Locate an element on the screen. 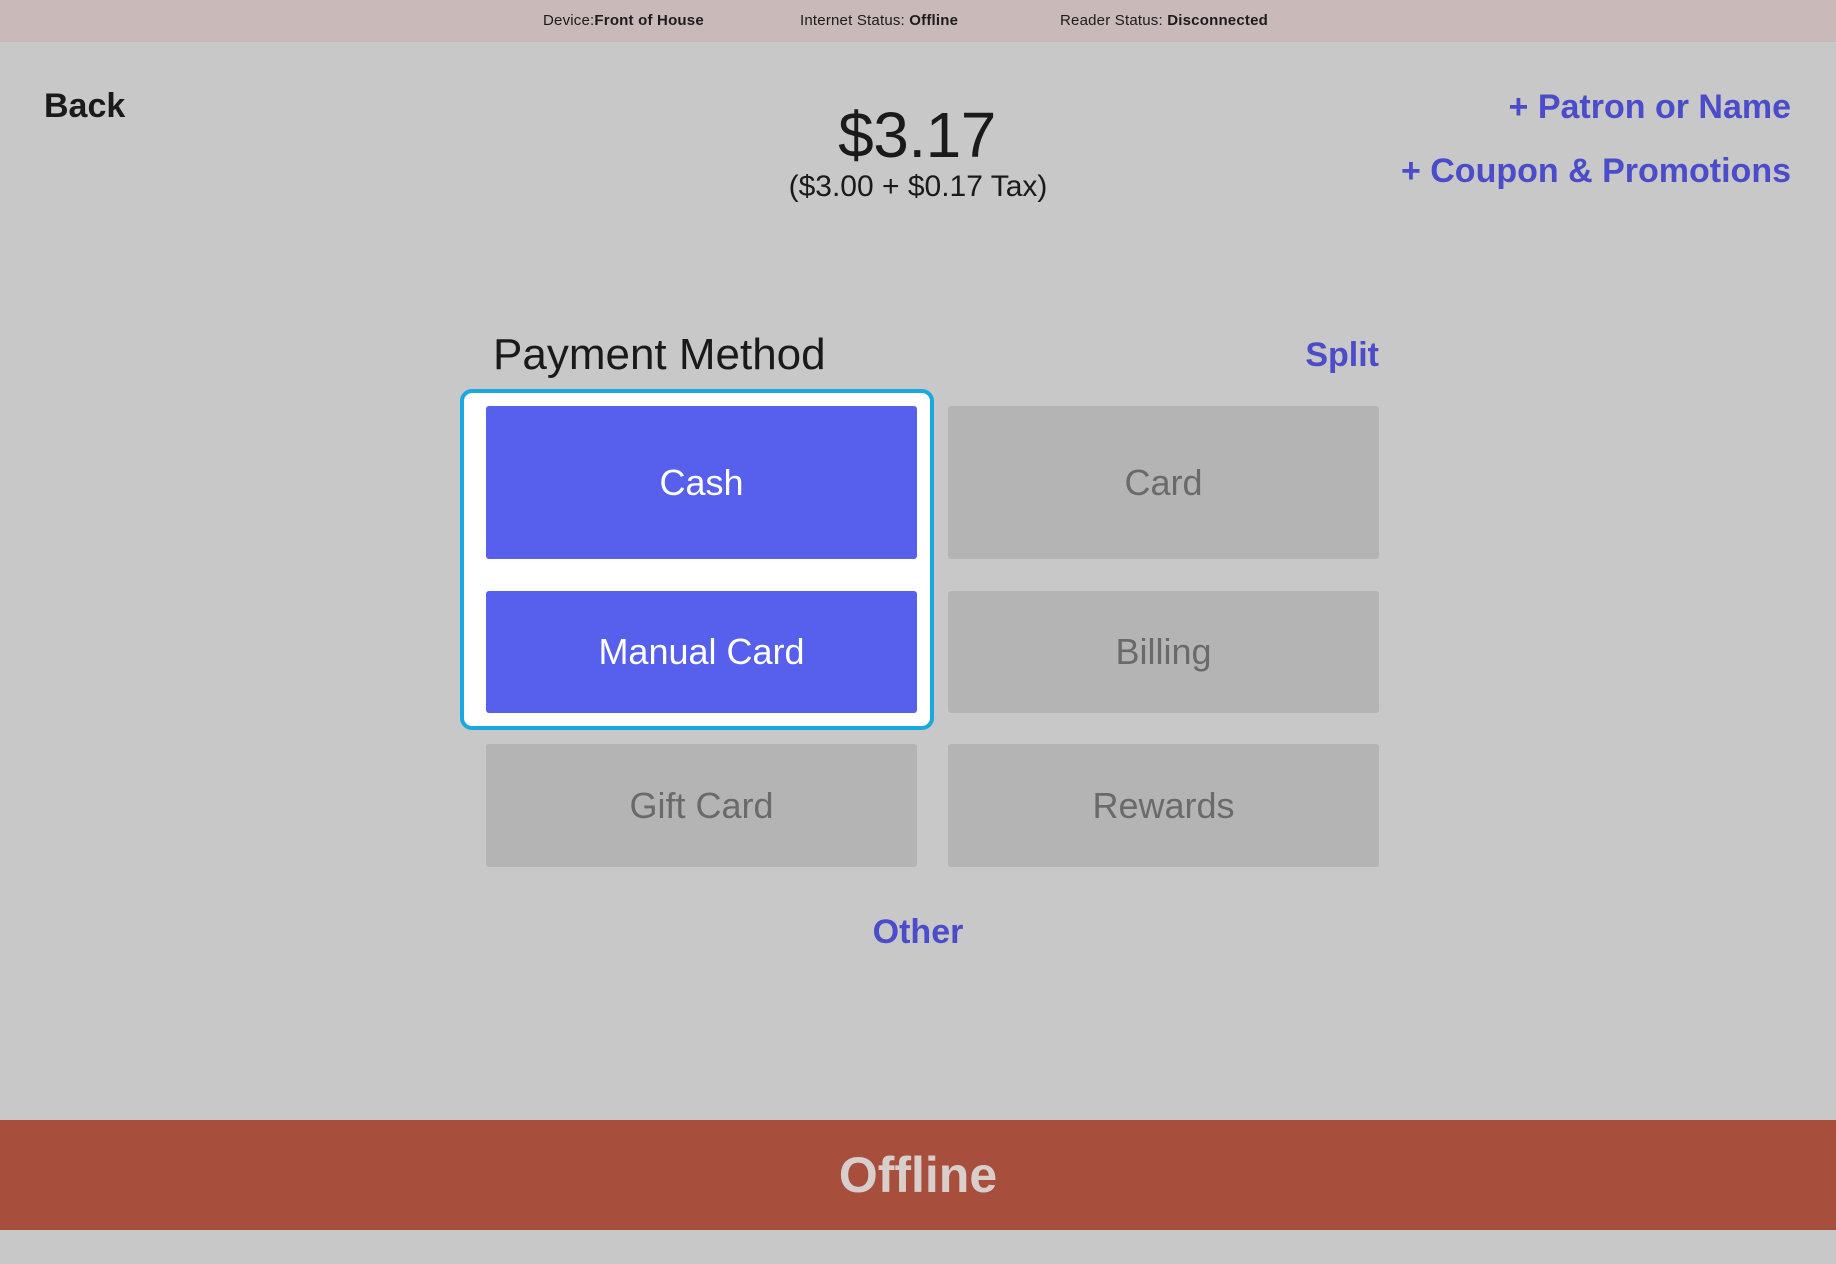  payment-method-title: Payment Method is located at coordinates (659, 354).